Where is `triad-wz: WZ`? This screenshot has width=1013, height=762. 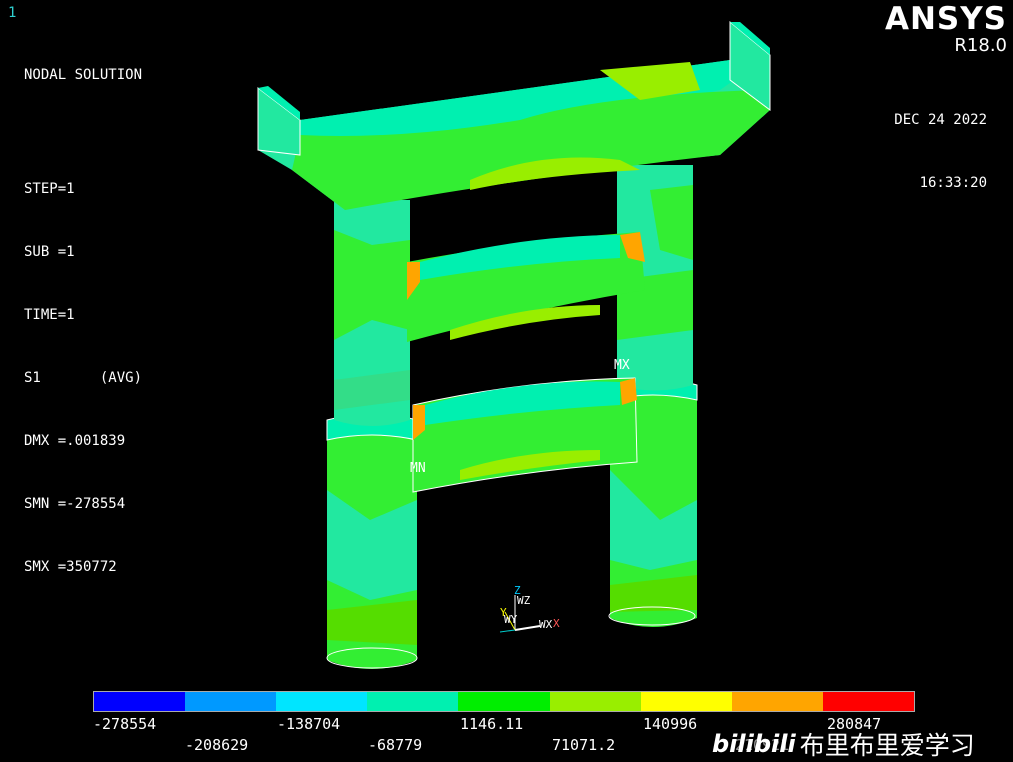 triad-wz: WZ is located at coordinates (524, 600).